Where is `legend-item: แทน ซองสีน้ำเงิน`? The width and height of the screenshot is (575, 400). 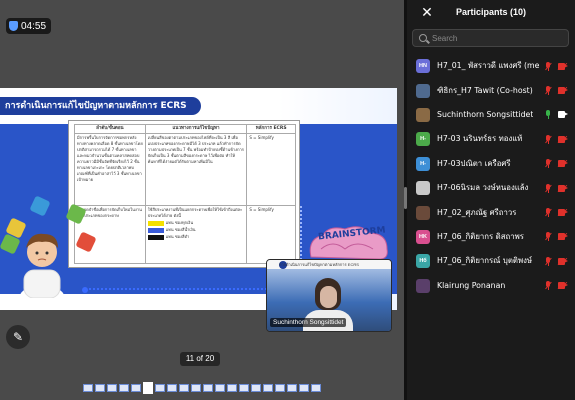
legend-item: แทน ซองสีน้ำเงิน is located at coordinates (196, 230).